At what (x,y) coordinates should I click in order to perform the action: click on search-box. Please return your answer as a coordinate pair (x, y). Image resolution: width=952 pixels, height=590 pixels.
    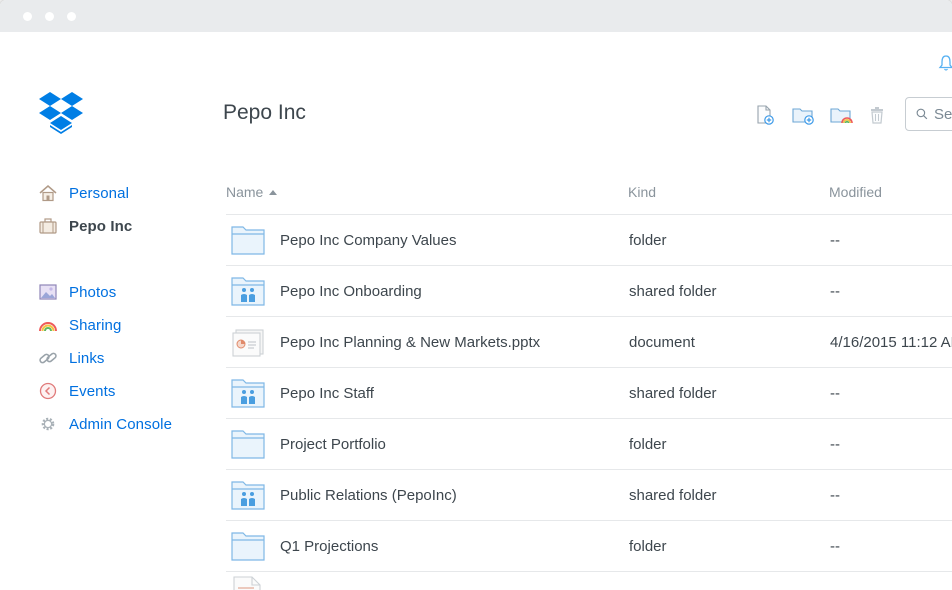
    Looking at the image, I should click on (928, 114).